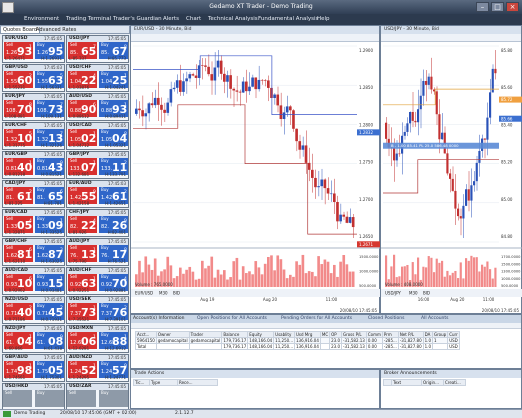  I want to click on tile-high: H:12.6912, so click(115, 348).